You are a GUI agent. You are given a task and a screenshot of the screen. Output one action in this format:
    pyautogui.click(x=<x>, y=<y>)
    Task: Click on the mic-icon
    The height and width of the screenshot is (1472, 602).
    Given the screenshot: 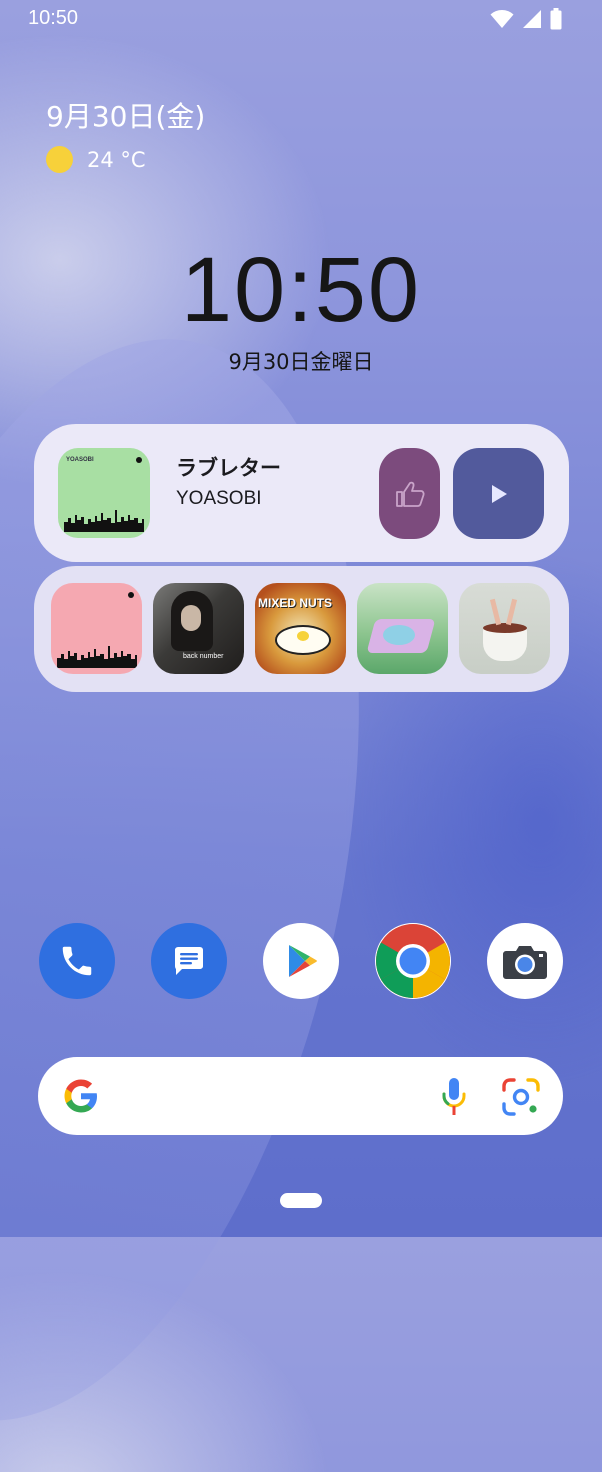 What is the action you would take?
    pyautogui.click(x=454, y=1097)
    